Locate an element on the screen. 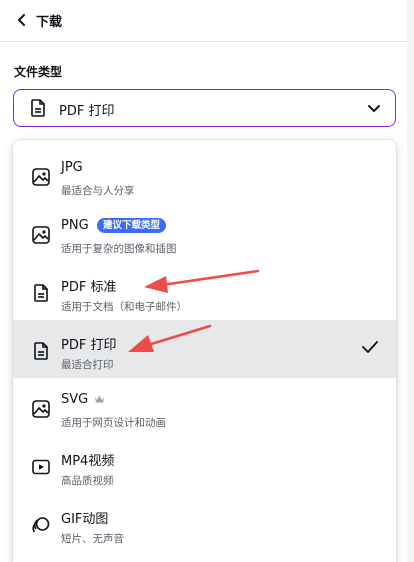 This screenshot has width=414, height=562. option-description: 适用于文档（和电子邮件） is located at coordinates (124, 307).